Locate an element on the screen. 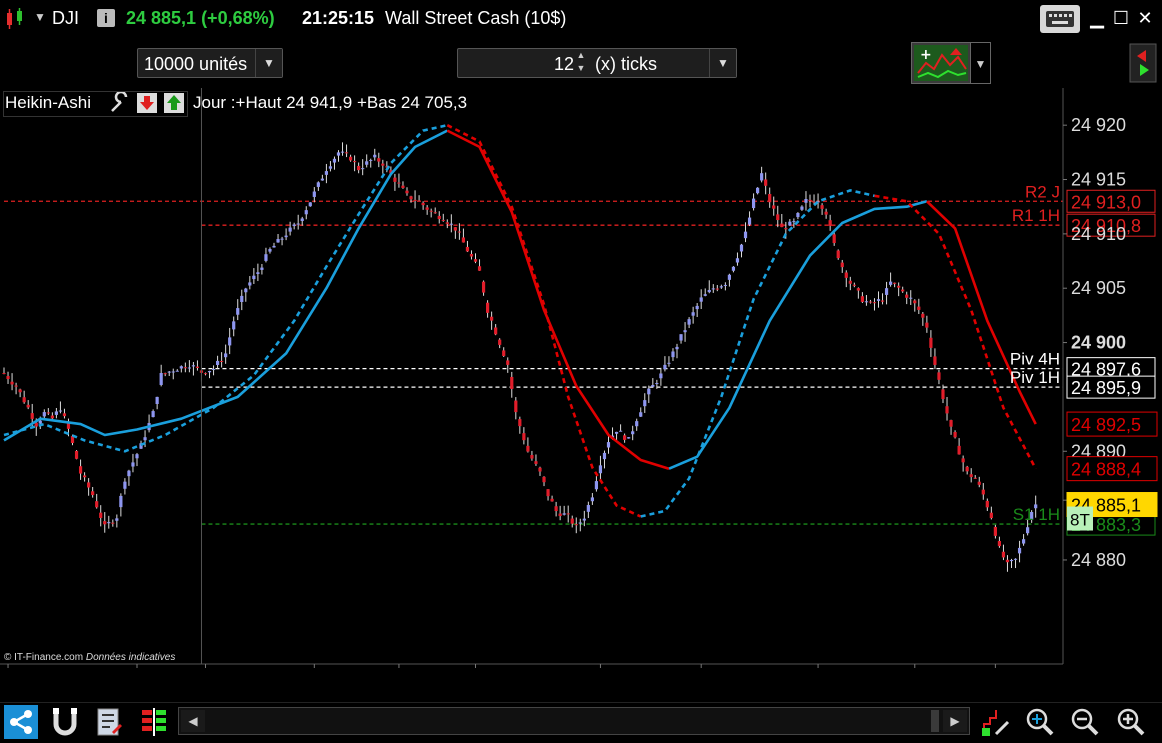 The width and height of the screenshot is (1162, 743). share-icon is located at coordinates (21, 722).